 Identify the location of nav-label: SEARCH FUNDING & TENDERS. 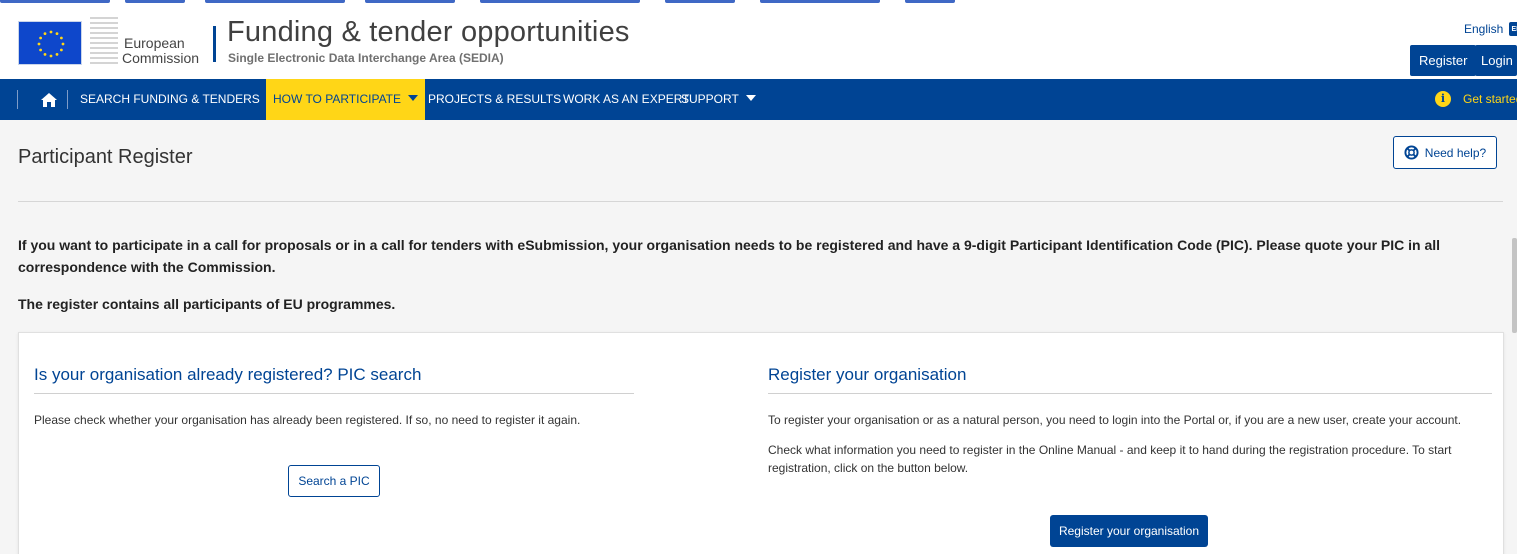
(170, 99).